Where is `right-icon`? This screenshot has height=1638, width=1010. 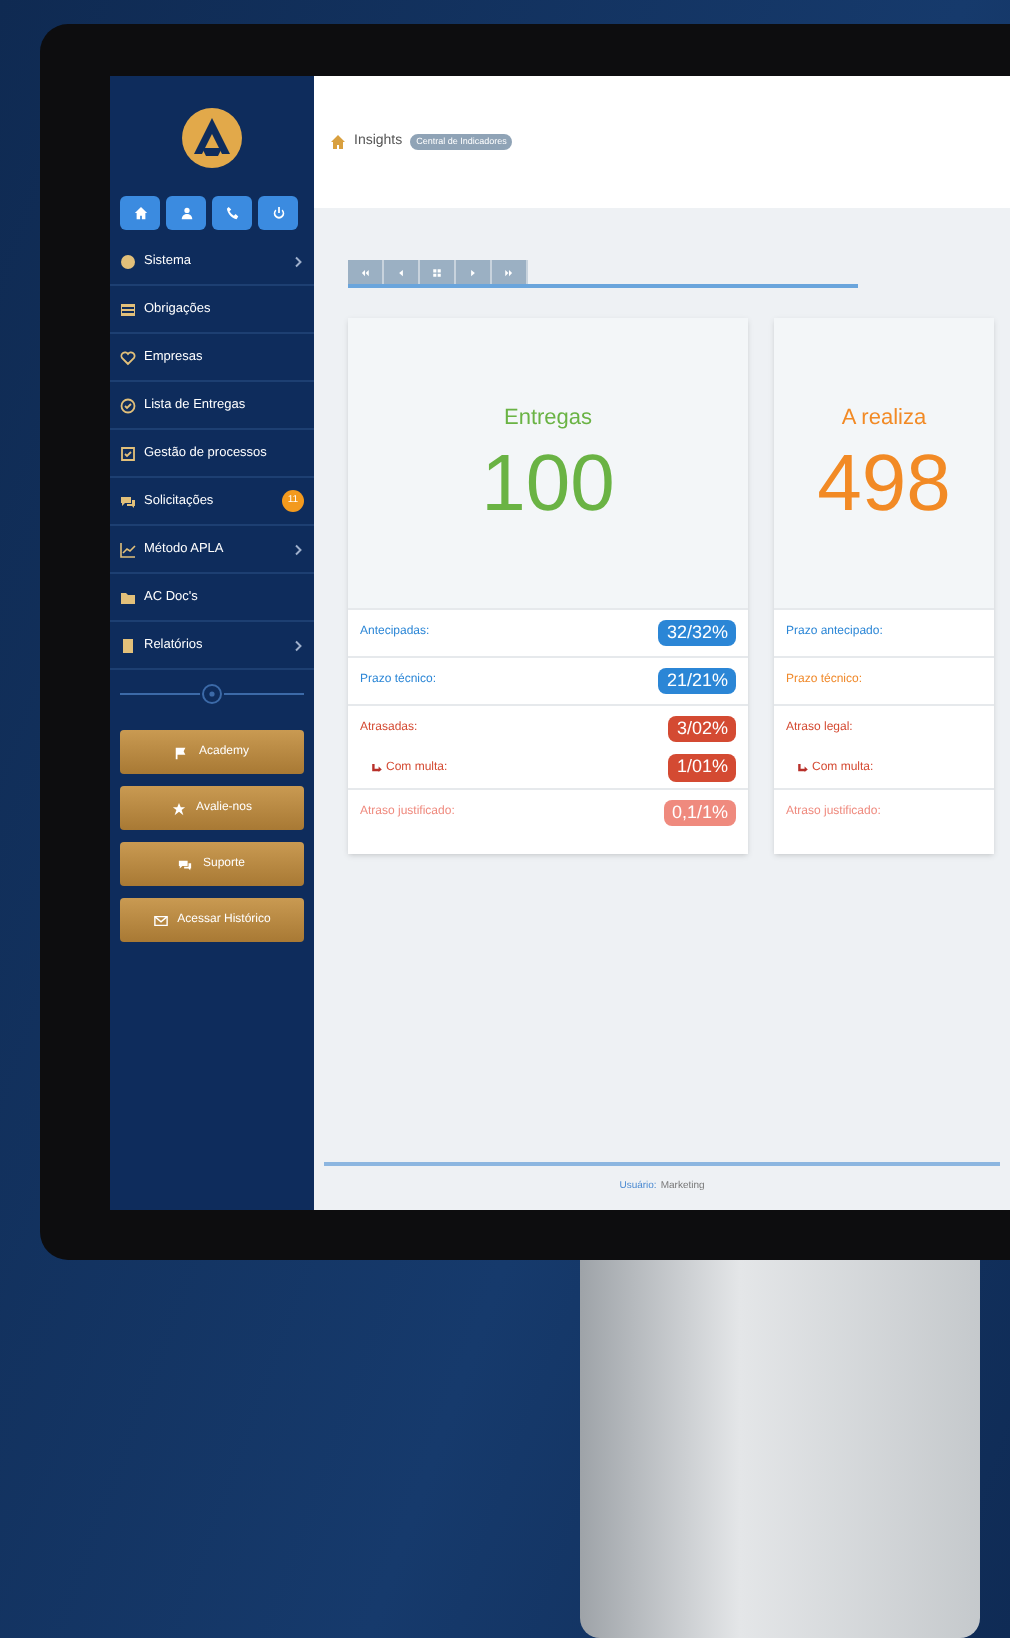 right-icon is located at coordinates (473, 272).